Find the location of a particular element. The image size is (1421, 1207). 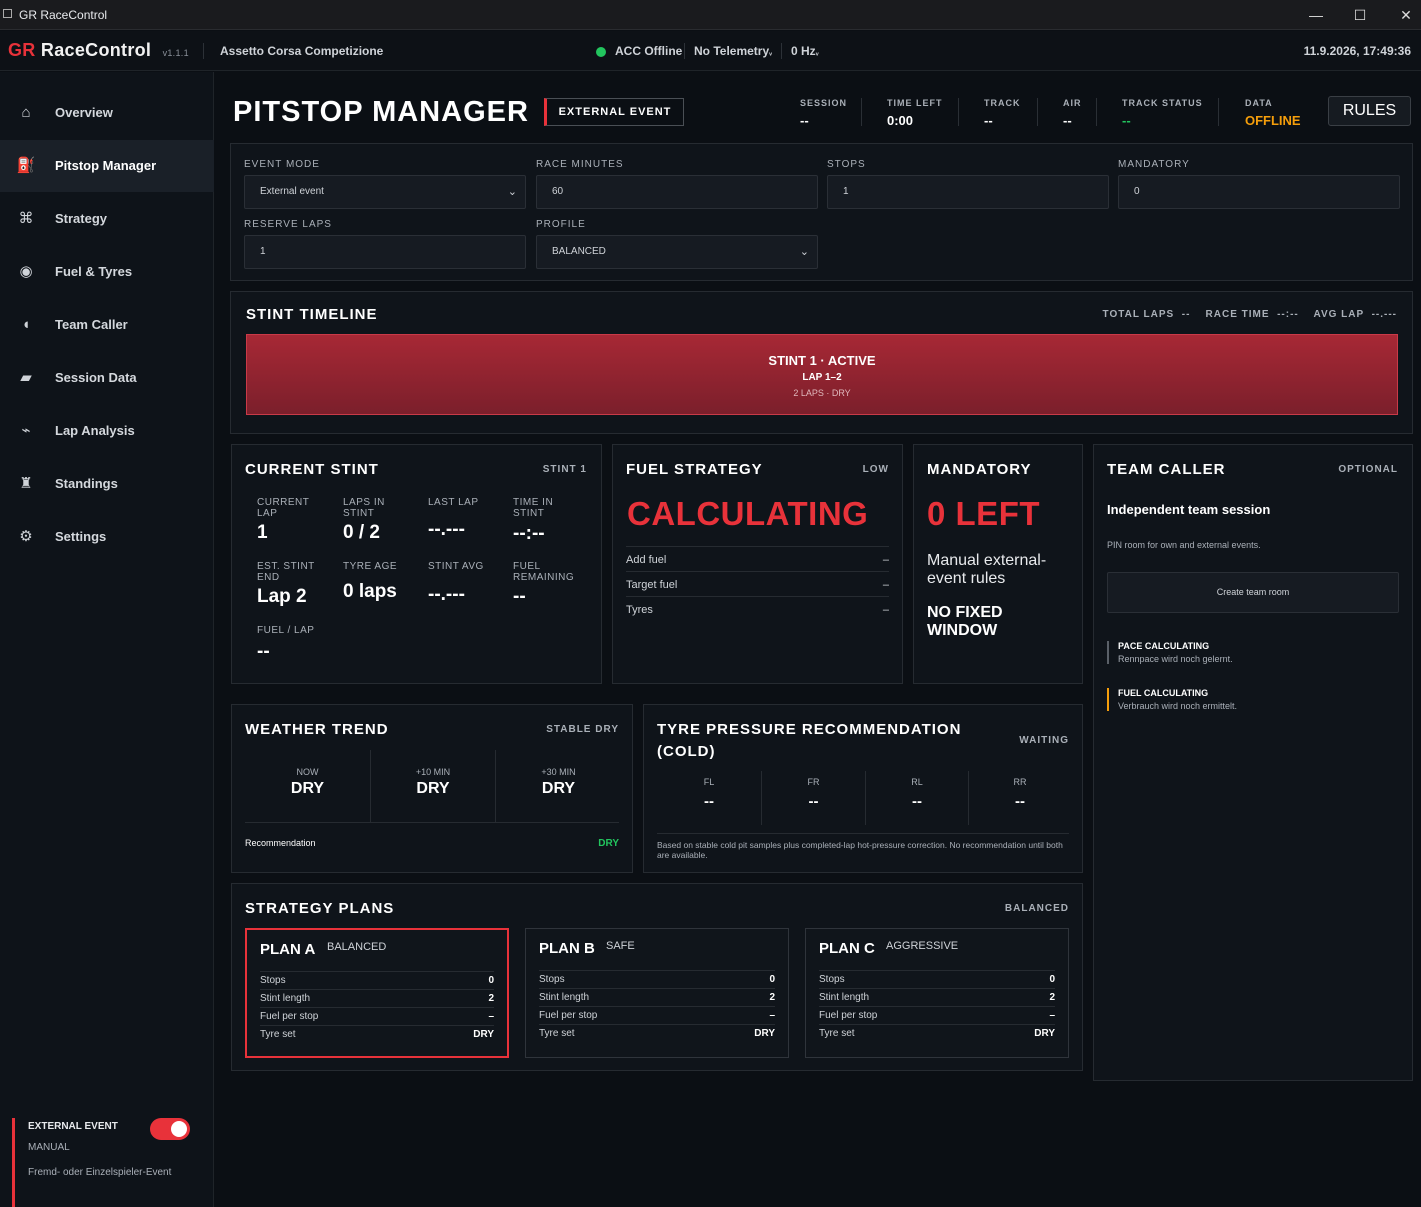

current-stint-title: CURRENT STINT is located at coordinates (312, 469).